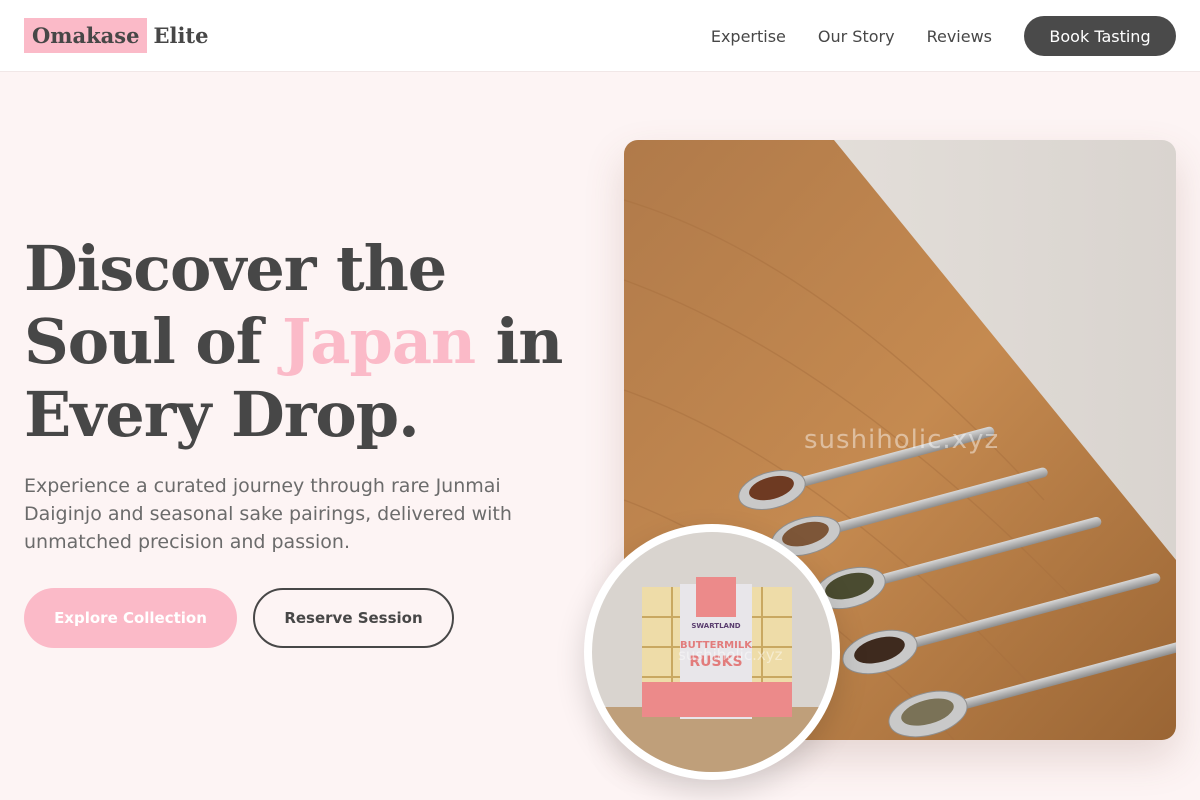  I want to click on explore-collection-button: Explore Collection, so click(130, 618).